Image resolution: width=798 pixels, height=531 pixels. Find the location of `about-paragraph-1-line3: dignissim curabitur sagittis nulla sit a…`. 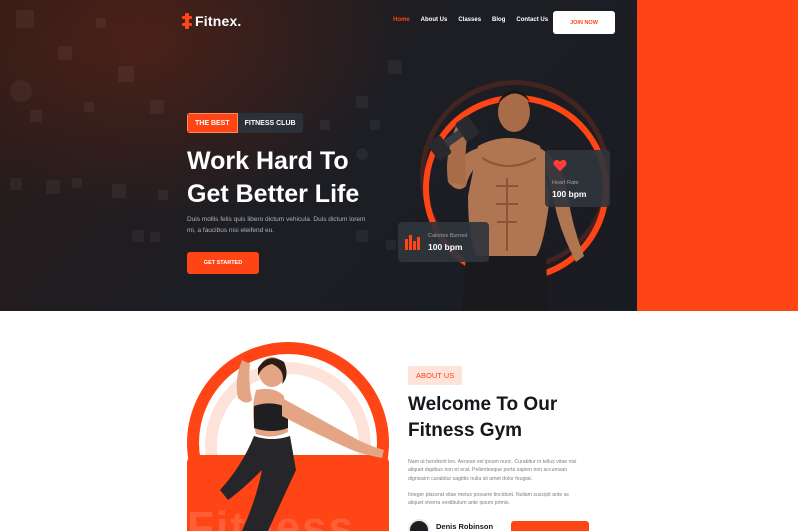

about-paragraph-1-line3: dignissim curabitur sagittis nulla sit a… is located at coordinates (470, 478).